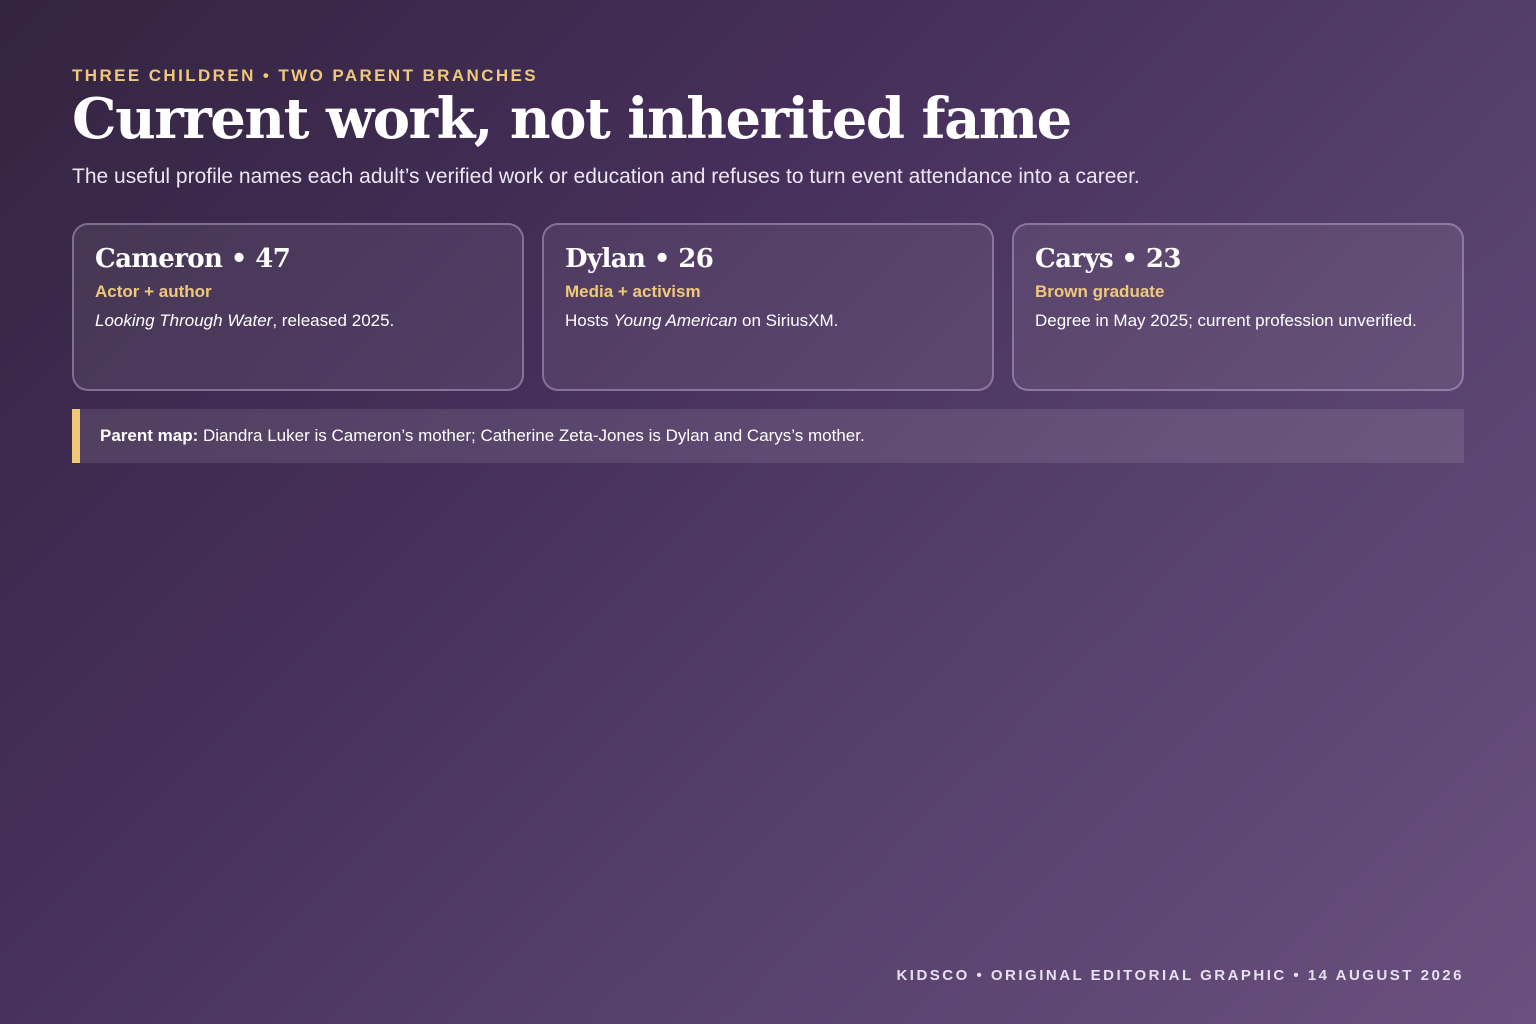  Describe the element at coordinates (675, 320) in the screenshot. I see `card-description-title: Young American` at that location.